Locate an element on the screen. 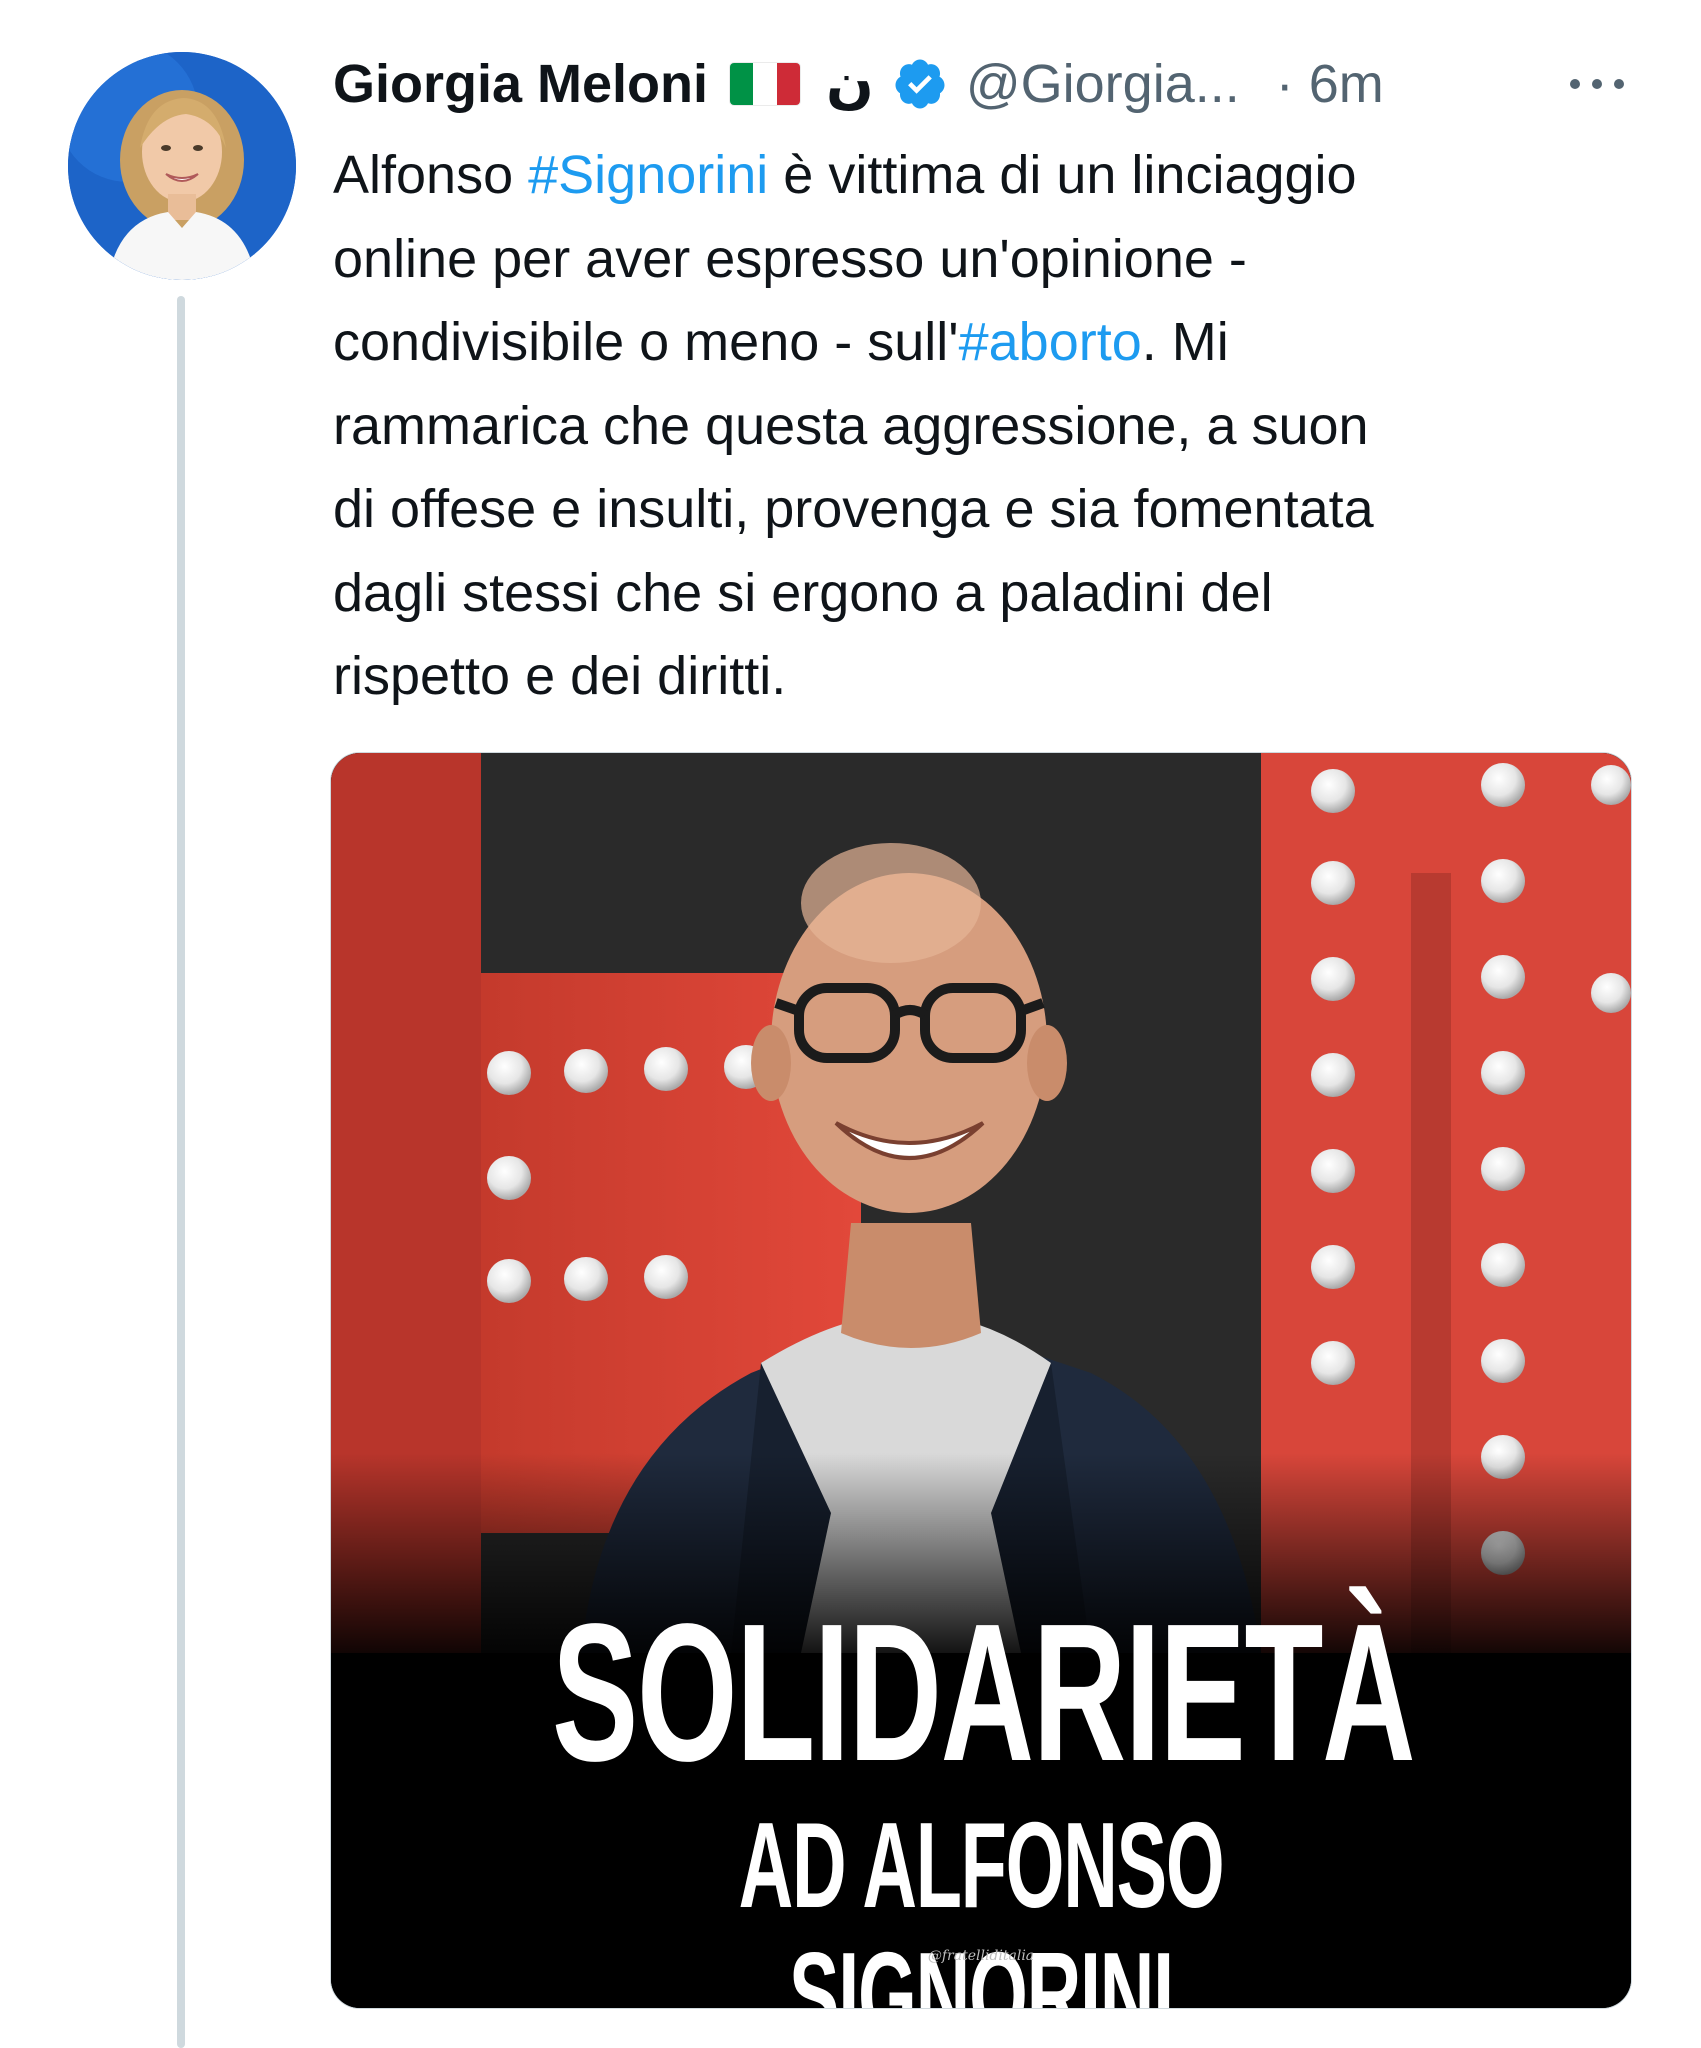 The image size is (1701, 2048). tweet-header: Giorgia Meloni ن @Giorgia... · 6m is located at coordinates (983, 84).